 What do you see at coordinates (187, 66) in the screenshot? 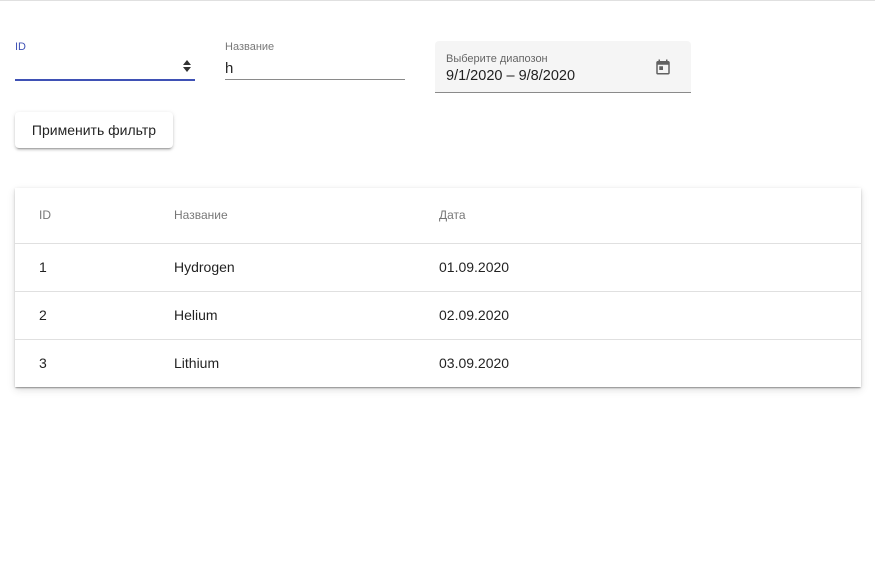
I see `number-spinner-icon` at bounding box center [187, 66].